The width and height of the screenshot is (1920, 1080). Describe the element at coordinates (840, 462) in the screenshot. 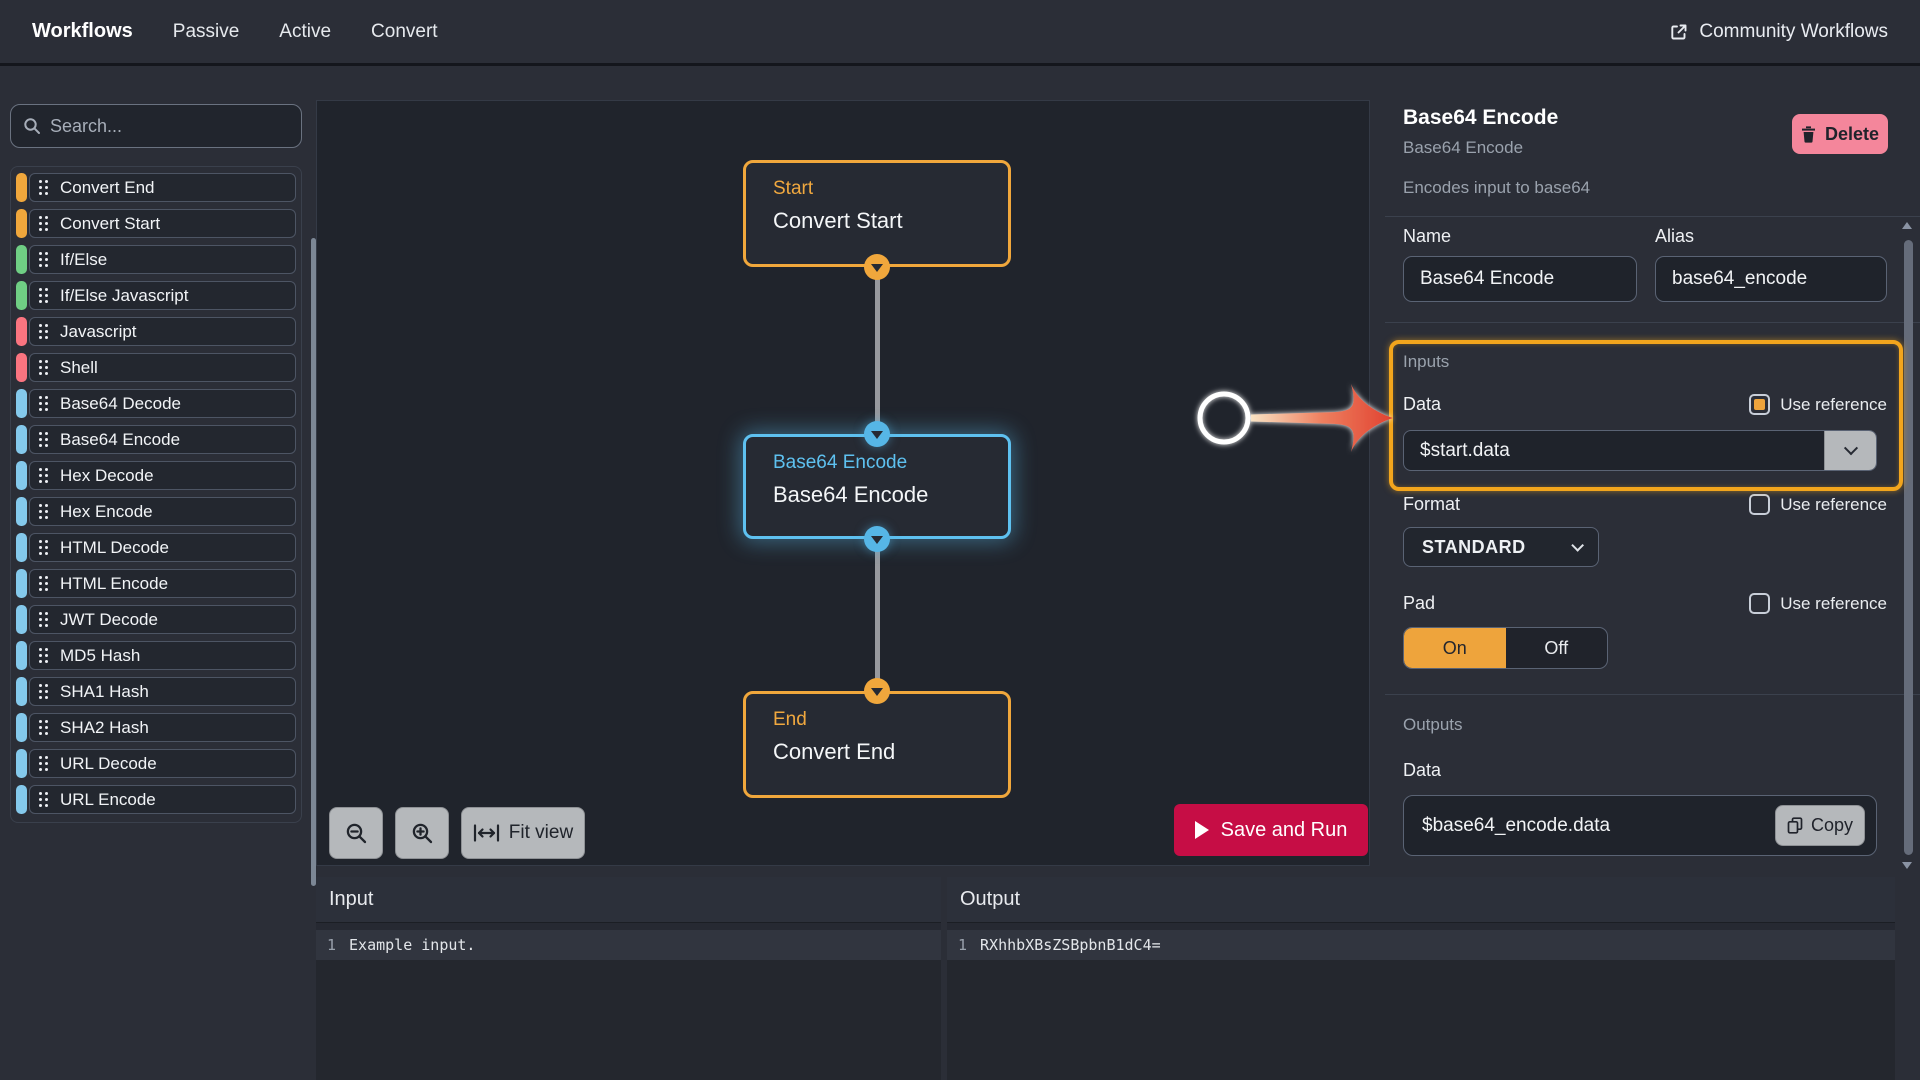

I see `node-type-label: Base64 Encode` at that location.